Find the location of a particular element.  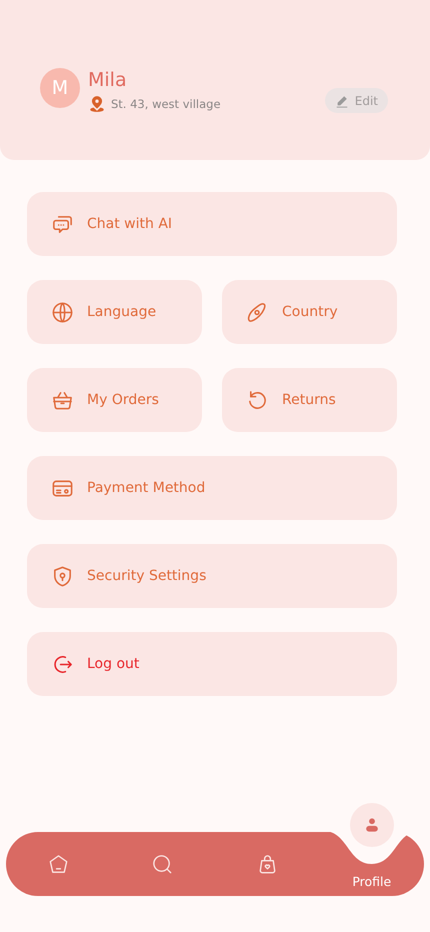

menu-item: My Orders is located at coordinates (114, 400).